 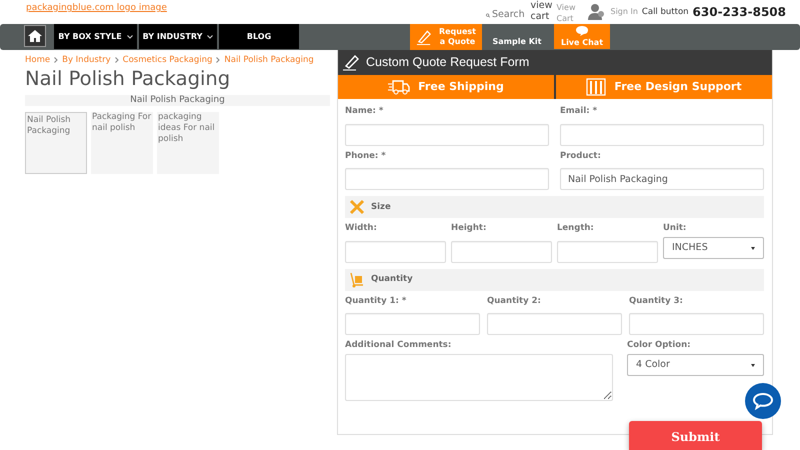 I want to click on logo-link: packagingblue.com logo image, so click(x=96, y=9).